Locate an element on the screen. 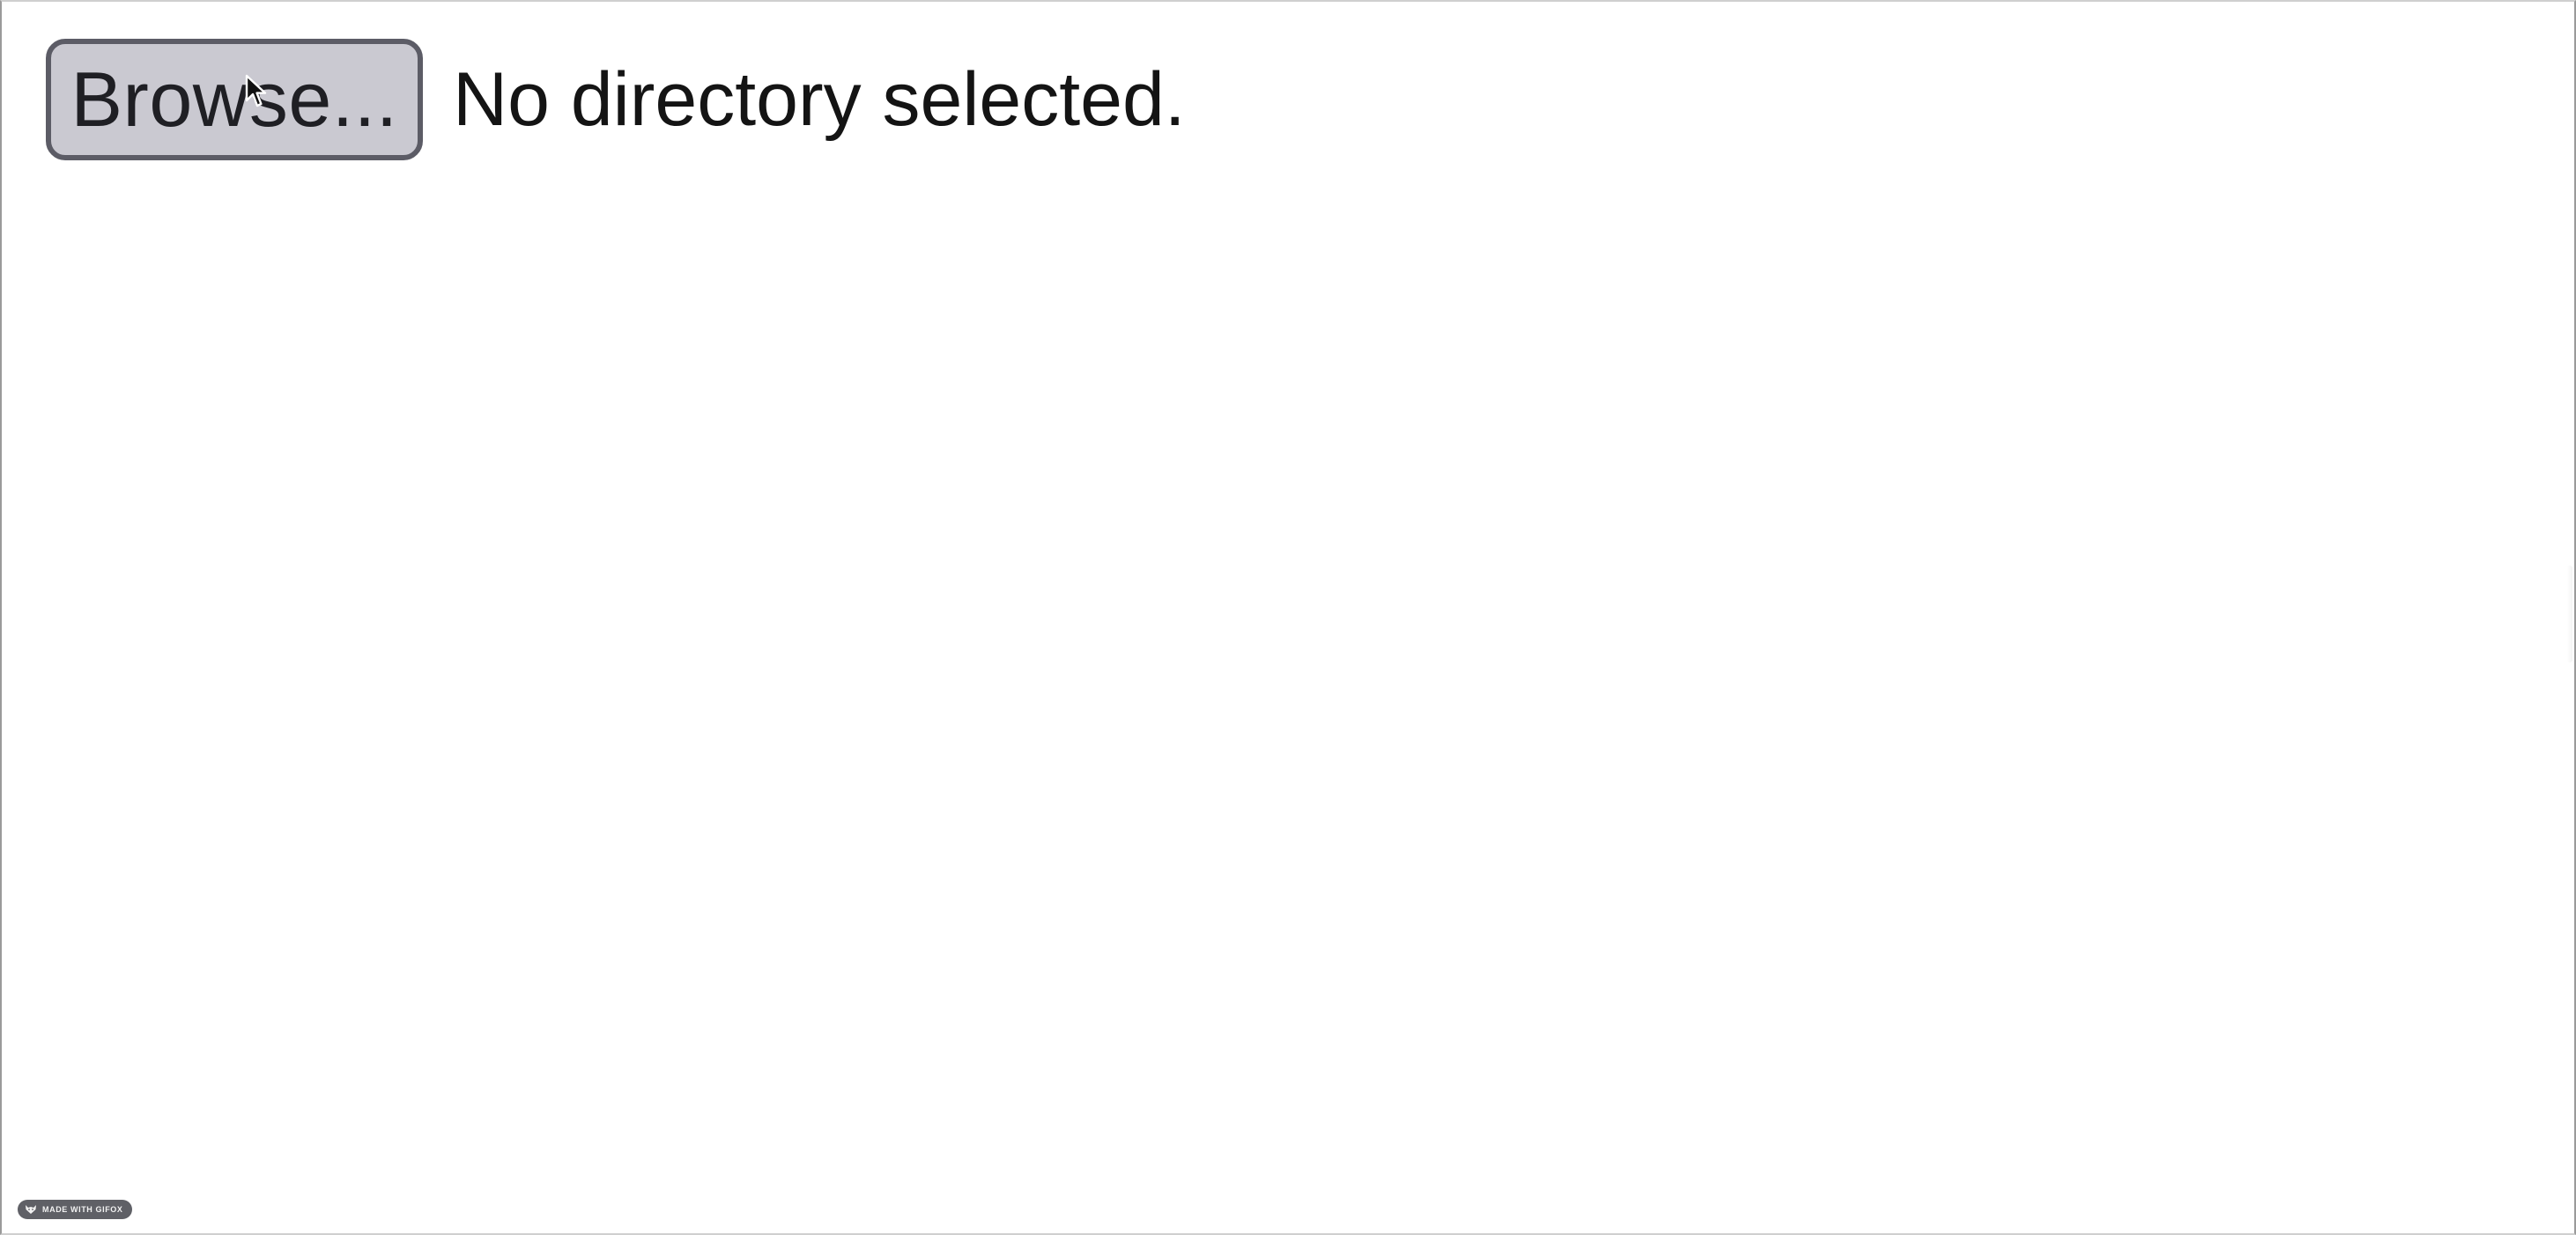 Image resolution: width=2576 pixels, height=1235 pixels. gifox-badge: MADE WITH GIFOX is located at coordinates (75, 1209).